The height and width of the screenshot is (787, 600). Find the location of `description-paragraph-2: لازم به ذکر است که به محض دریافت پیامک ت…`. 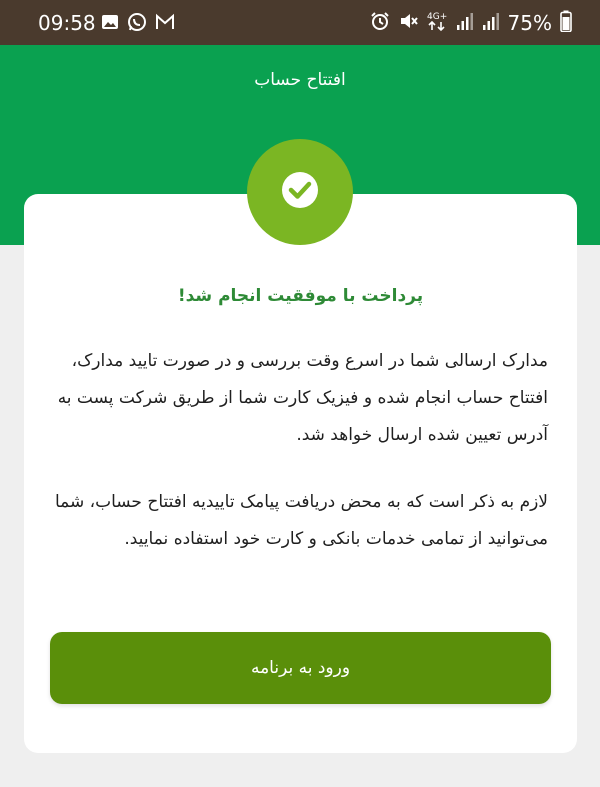

description-paragraph-2: لازم به ذکر است که به محض دریافت پیامک ت… is located at coordinates (301, 520).